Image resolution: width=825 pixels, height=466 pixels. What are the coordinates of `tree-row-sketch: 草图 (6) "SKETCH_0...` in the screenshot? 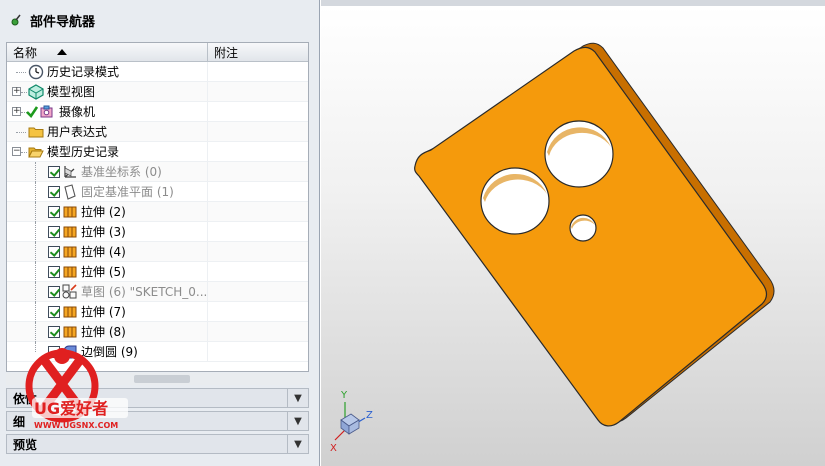 It's located at (157, 292).